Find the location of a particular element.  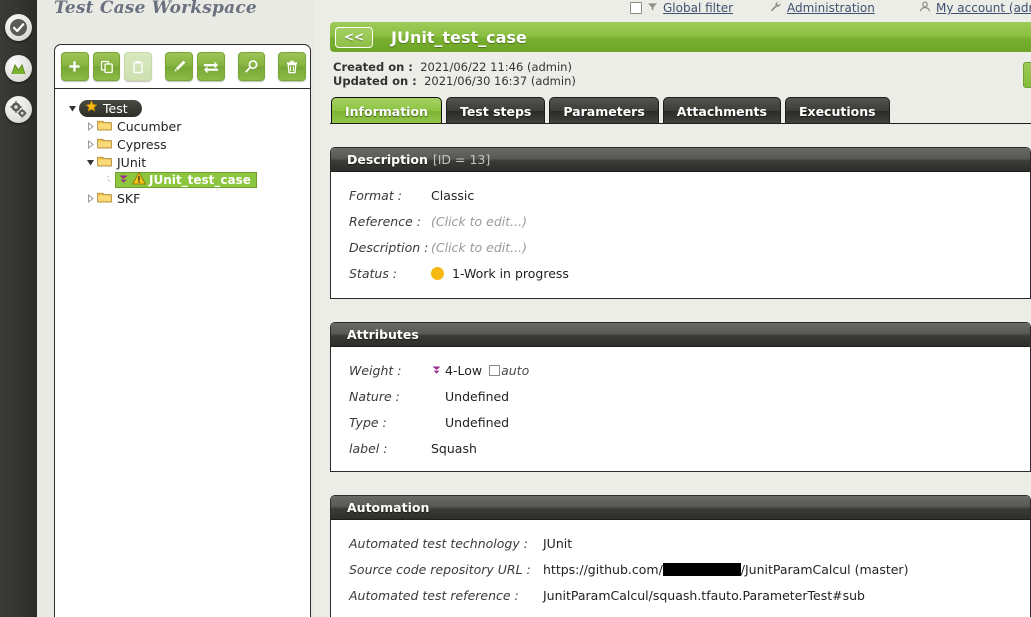

delete-button is located at coordinates (292, 66).